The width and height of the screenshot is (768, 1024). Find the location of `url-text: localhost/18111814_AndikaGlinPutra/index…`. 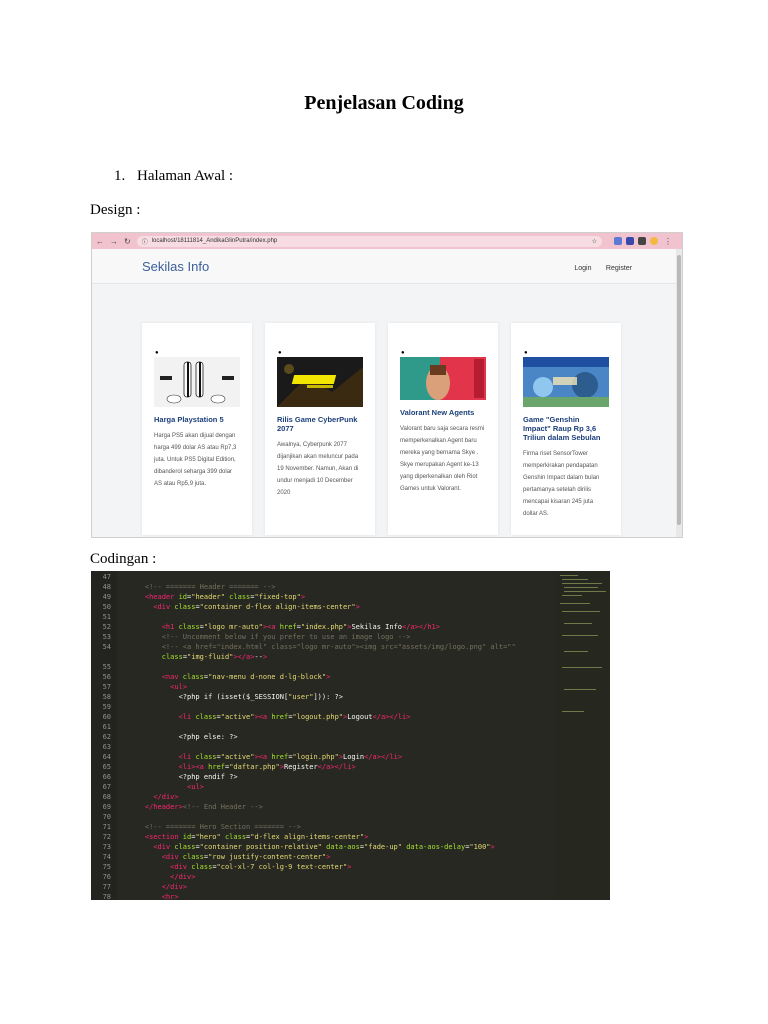

url-text: localhost/18111814_AndikaGlinPutra/index… is located at coordinates (214, 241).